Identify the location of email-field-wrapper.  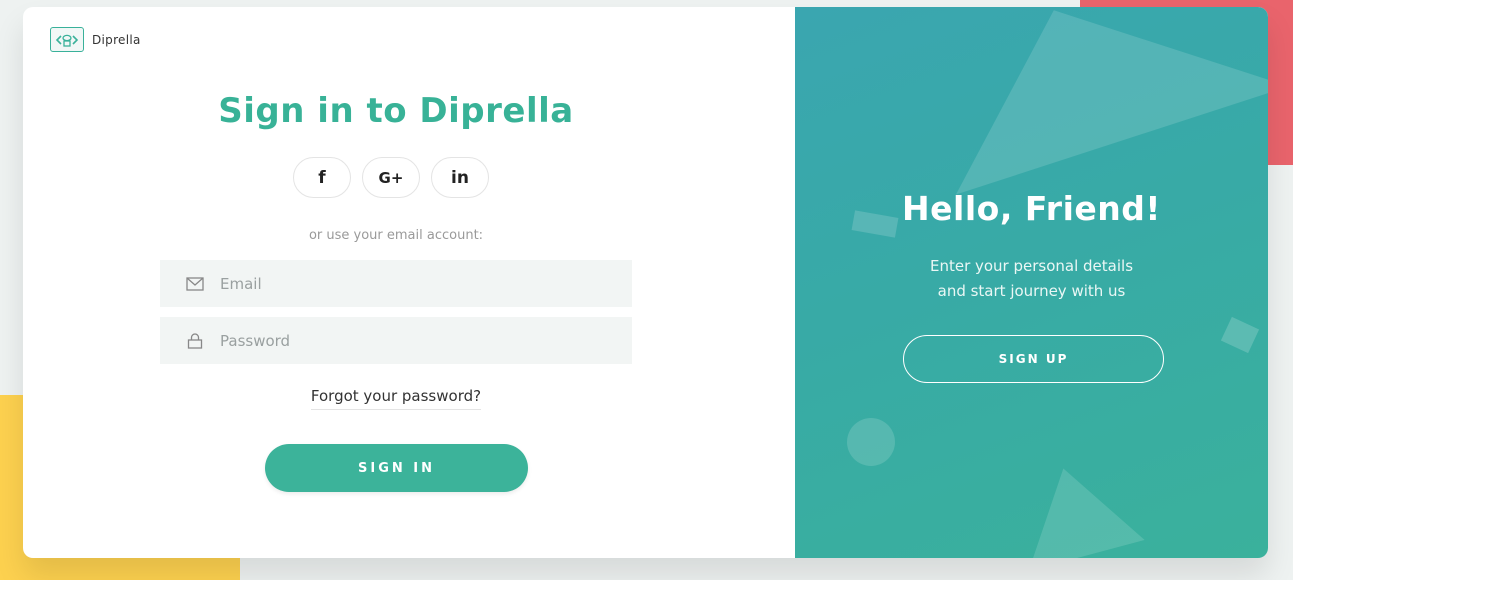
(396, 283).